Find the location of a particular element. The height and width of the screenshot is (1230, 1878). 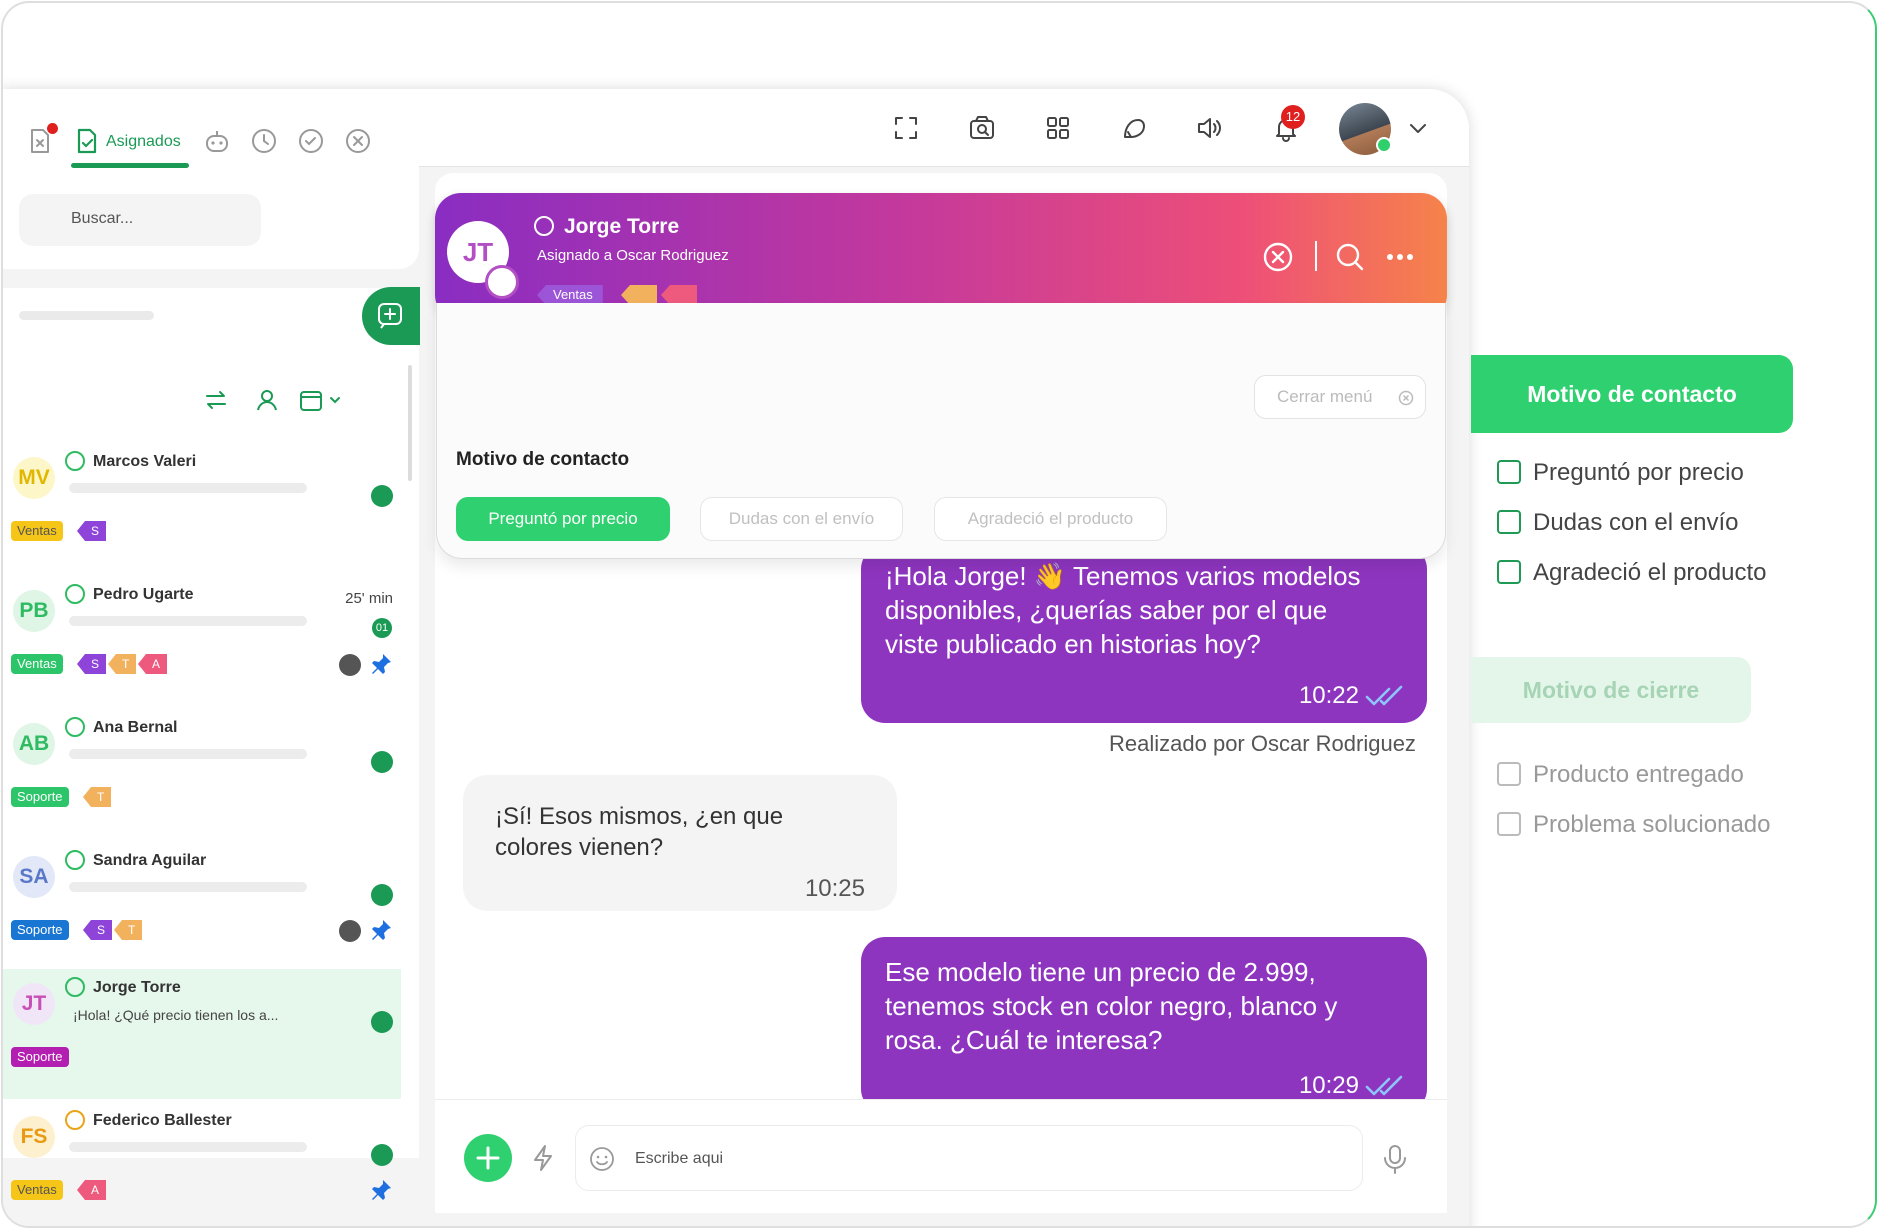

active-tab-indicator is located at coordinates (130, 165).